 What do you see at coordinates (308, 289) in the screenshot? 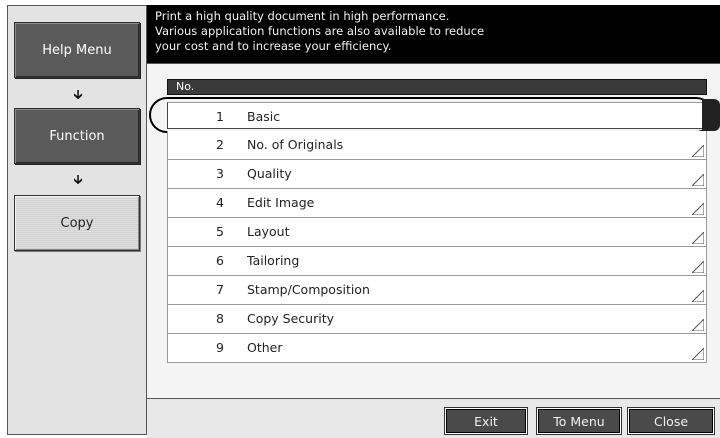
I see `row-label: Stamp/Composition` at bounding box center [308, 289].